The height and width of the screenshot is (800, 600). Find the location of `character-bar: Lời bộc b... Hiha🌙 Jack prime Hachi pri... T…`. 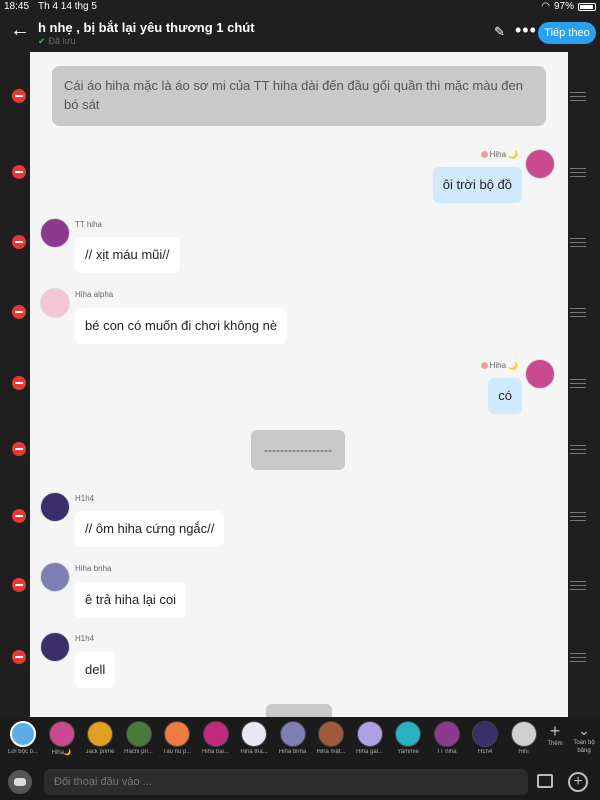

character-bar: Lời bộc b... Hiha🌙 Jack prime Hachi pri... T… is located at coordinates (300, 740).